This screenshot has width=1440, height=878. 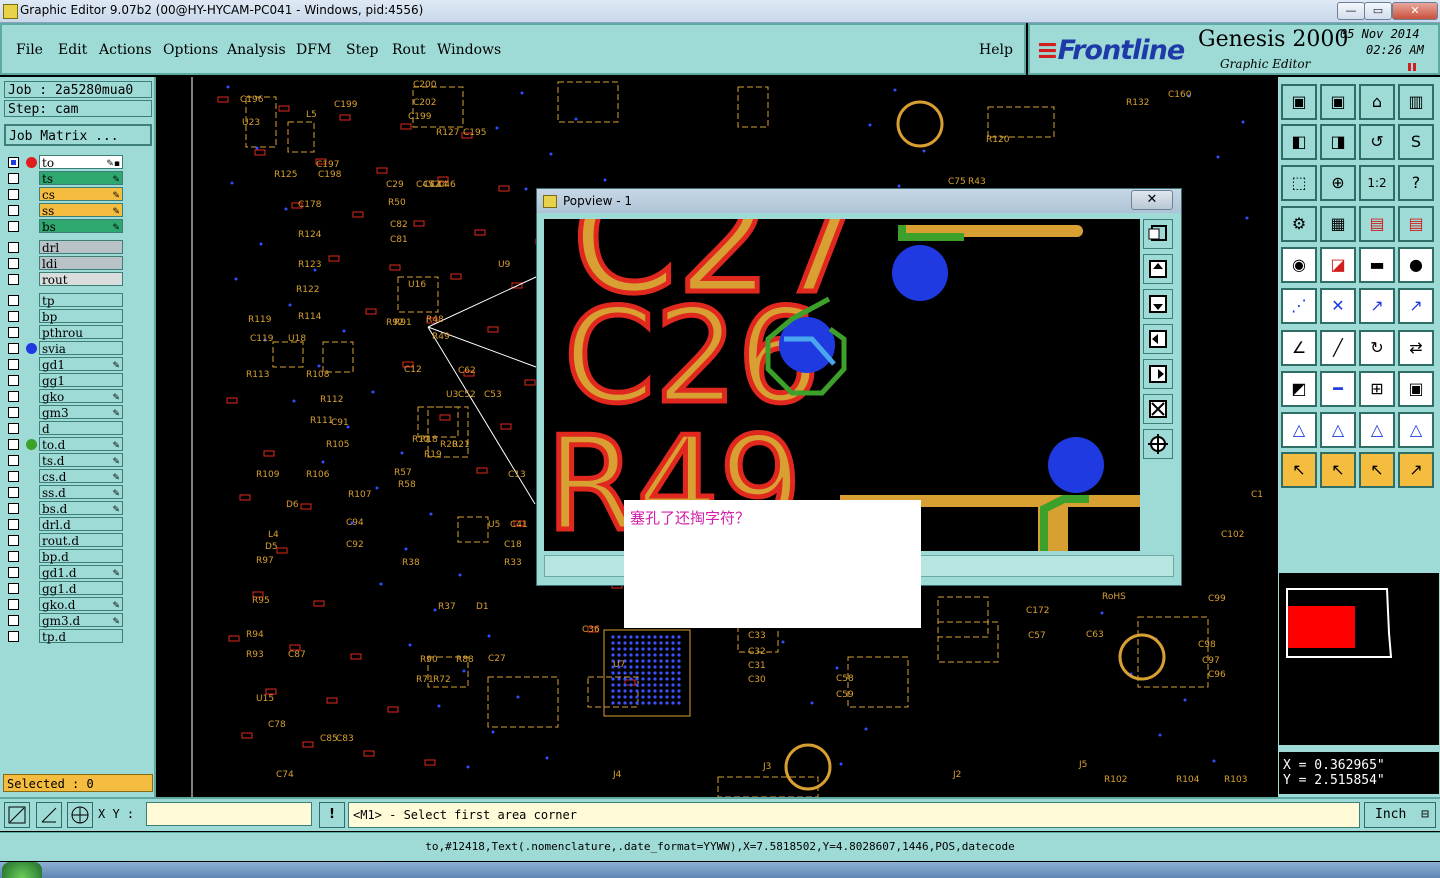 What do you see at coordinates (65, 247) in the screenshot?
I see `layer-row: drl` at bounding box center [65, 247].